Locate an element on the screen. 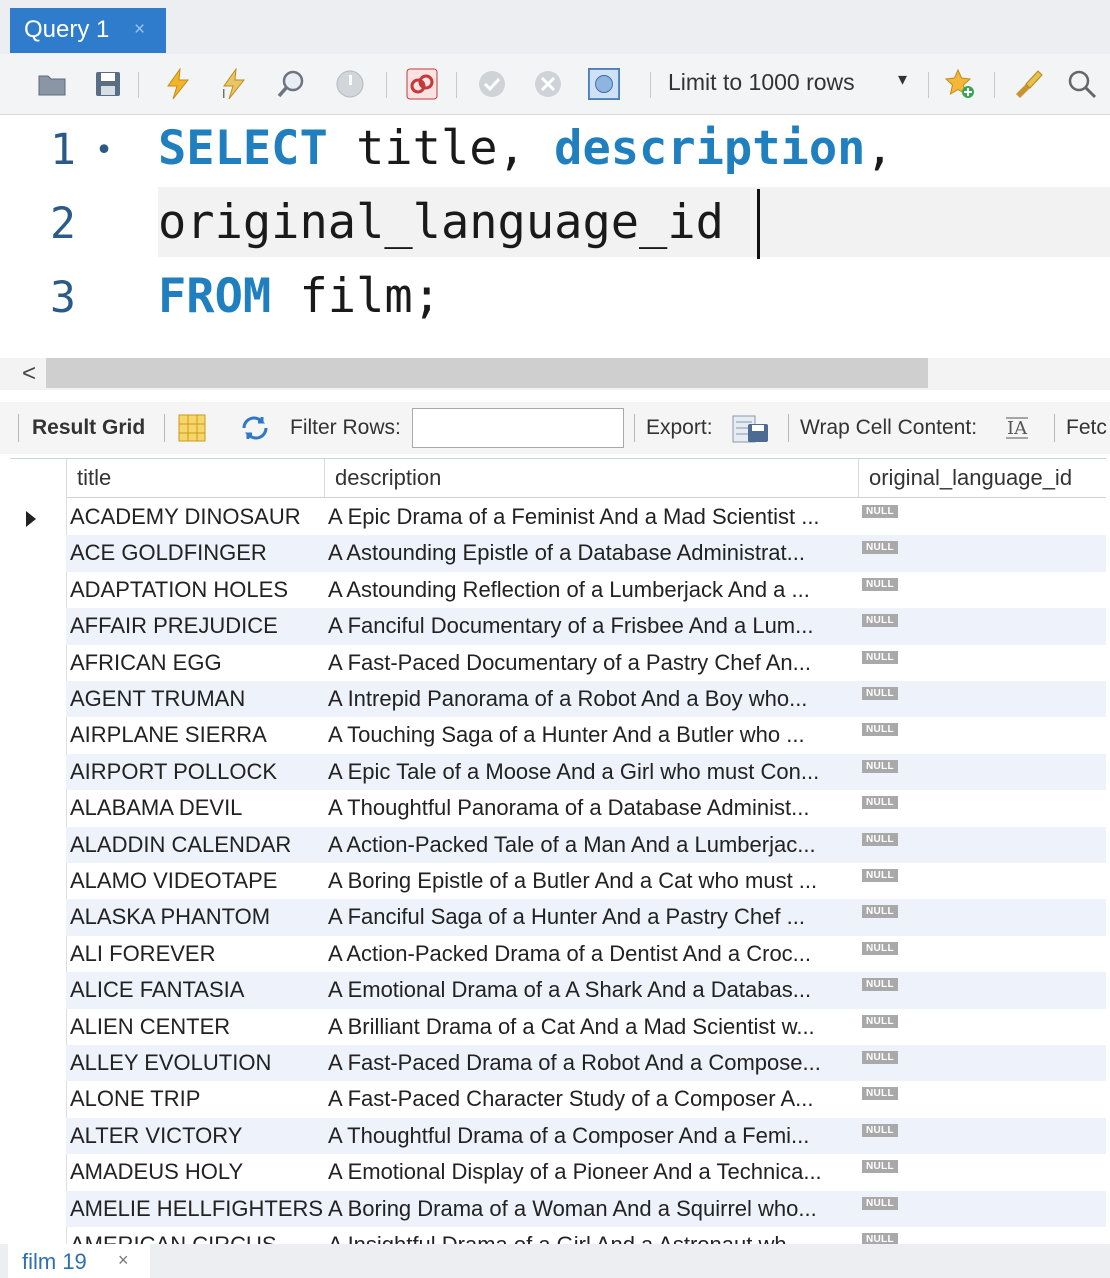  cell-title: ALASKA PHANTOM is located at coordinates (195, 917).